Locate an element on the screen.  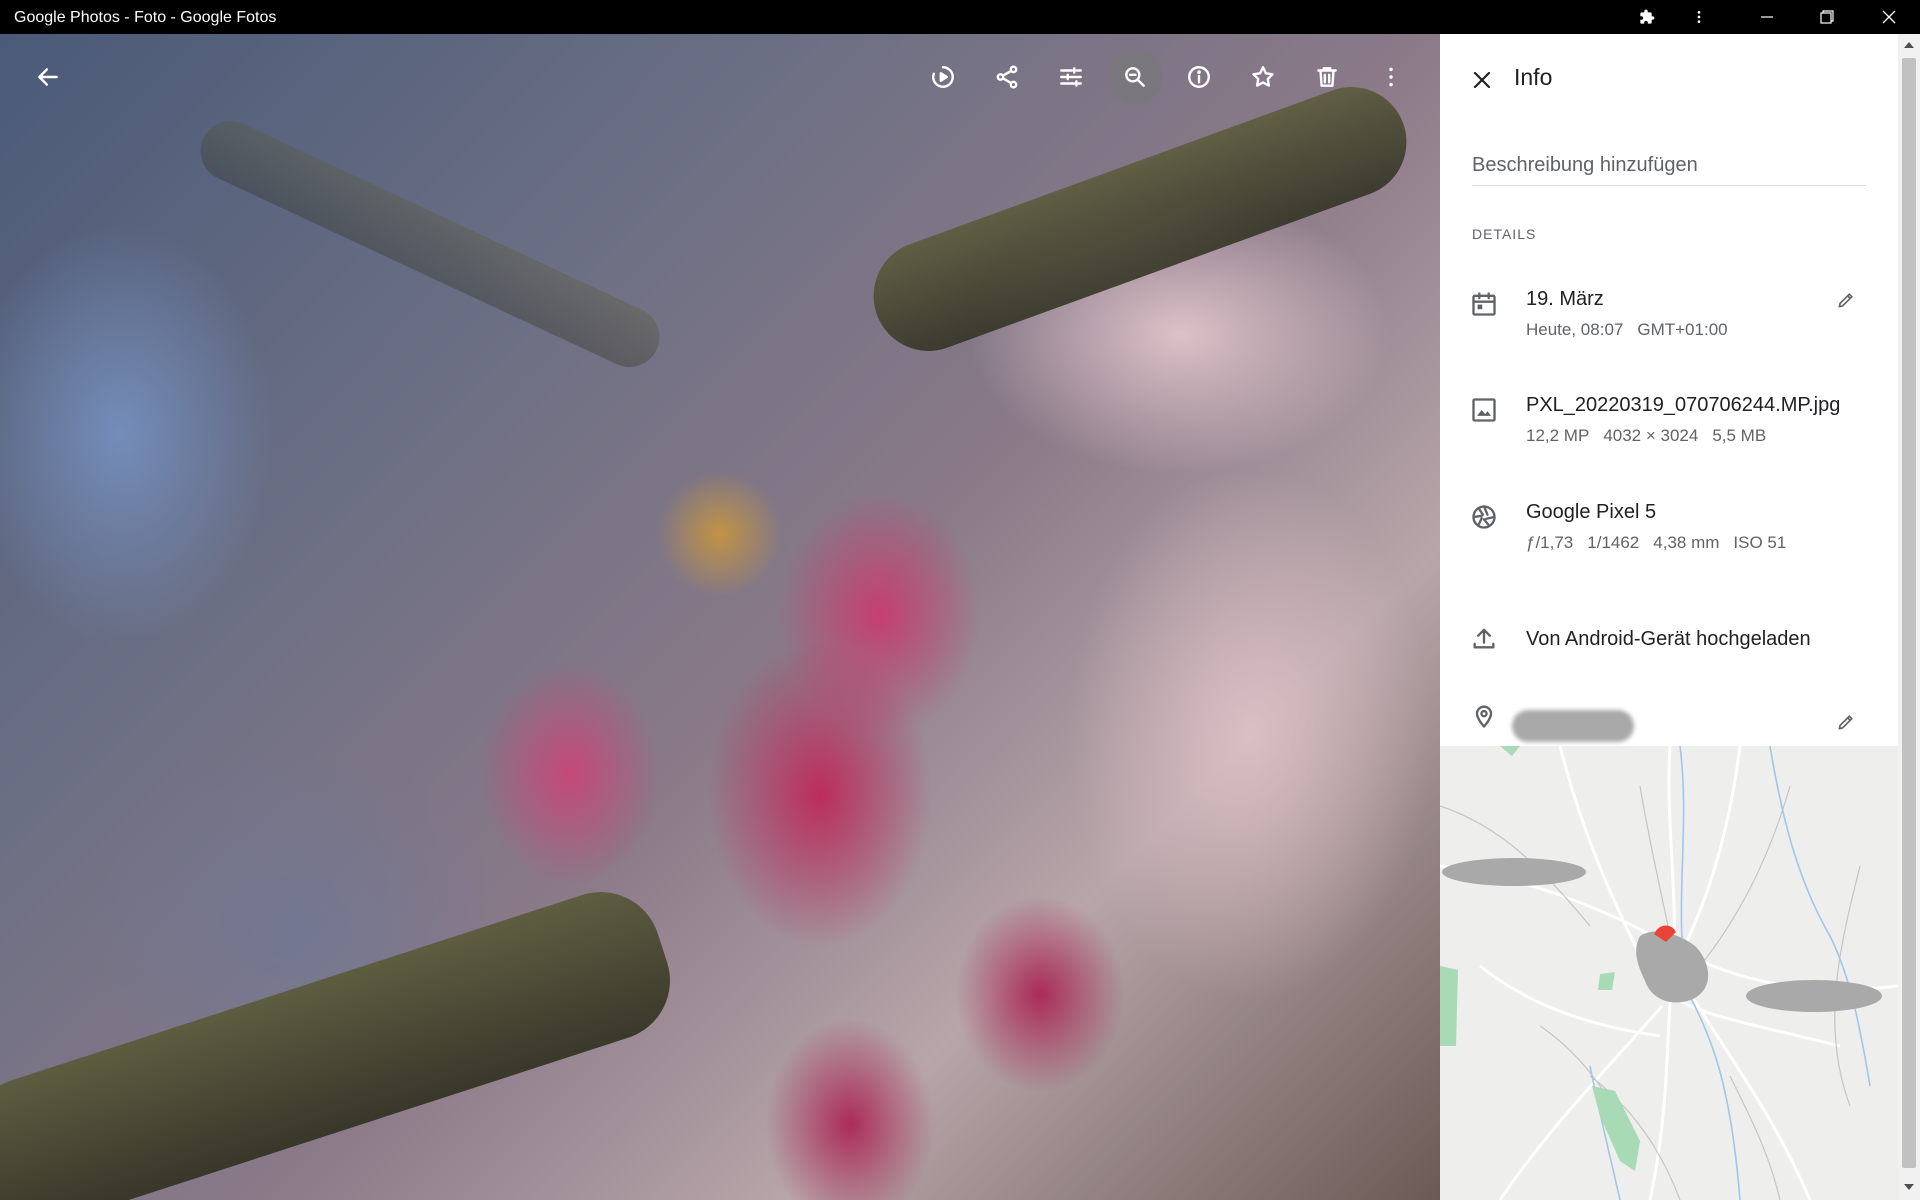
camera-iso: ISO 51 is located at coordinates (1760, 542).